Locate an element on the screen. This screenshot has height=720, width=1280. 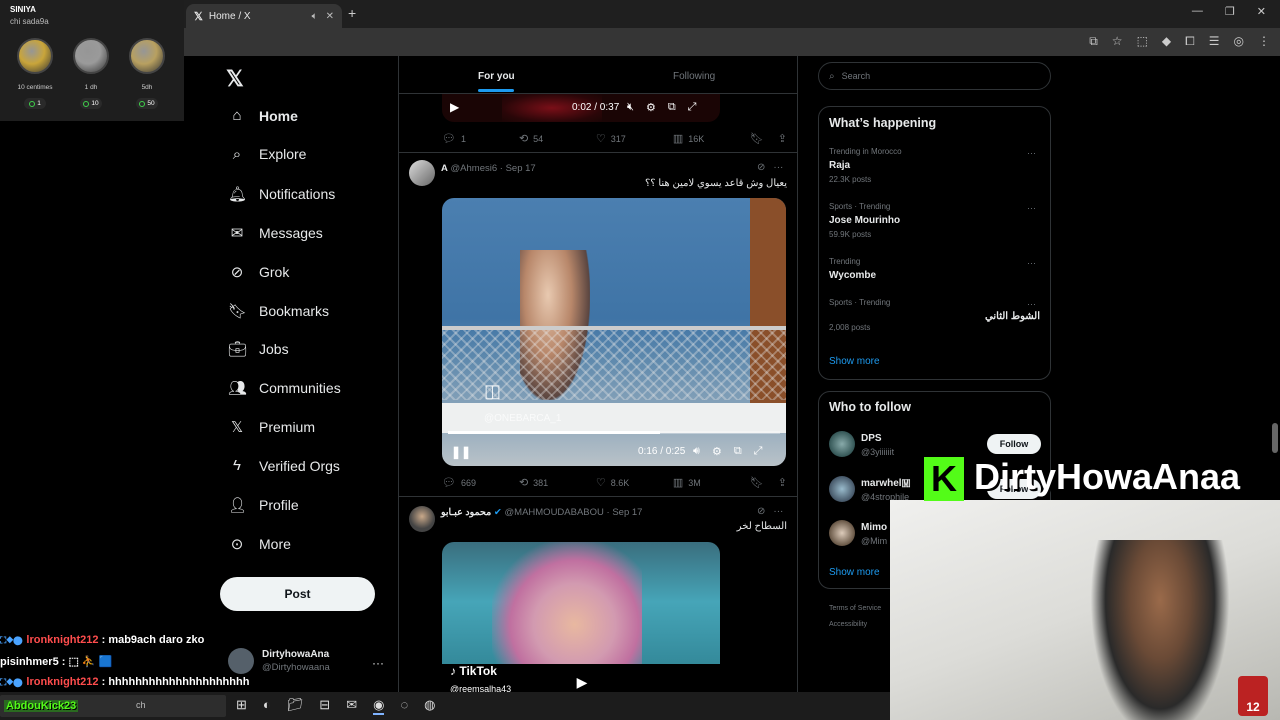
store-icon: ⊟ is located at coordinates (324, 706).